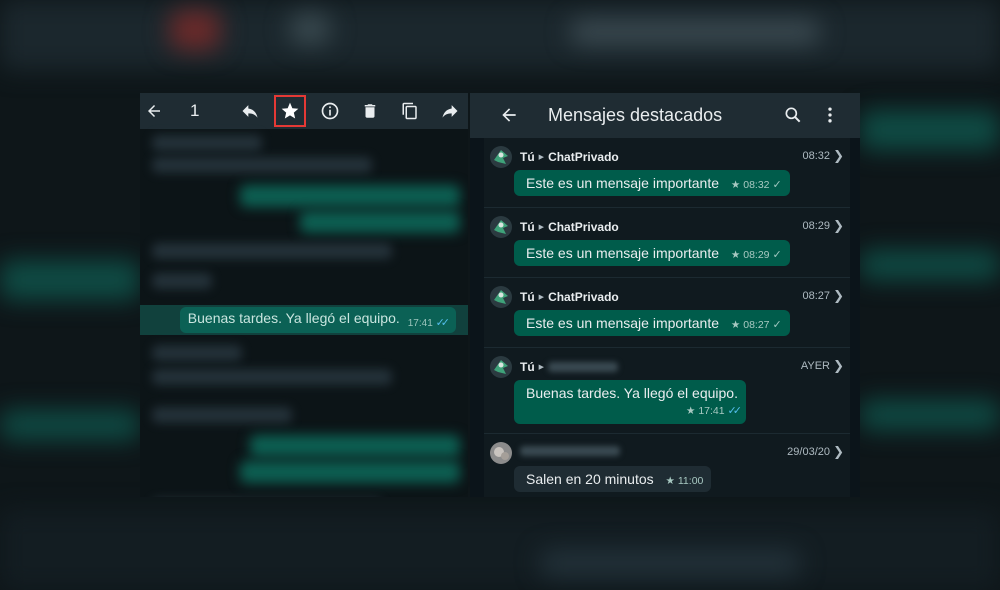 This screenshot has width=1000, height=590. I want to click on search-icon, so click(793, 115).